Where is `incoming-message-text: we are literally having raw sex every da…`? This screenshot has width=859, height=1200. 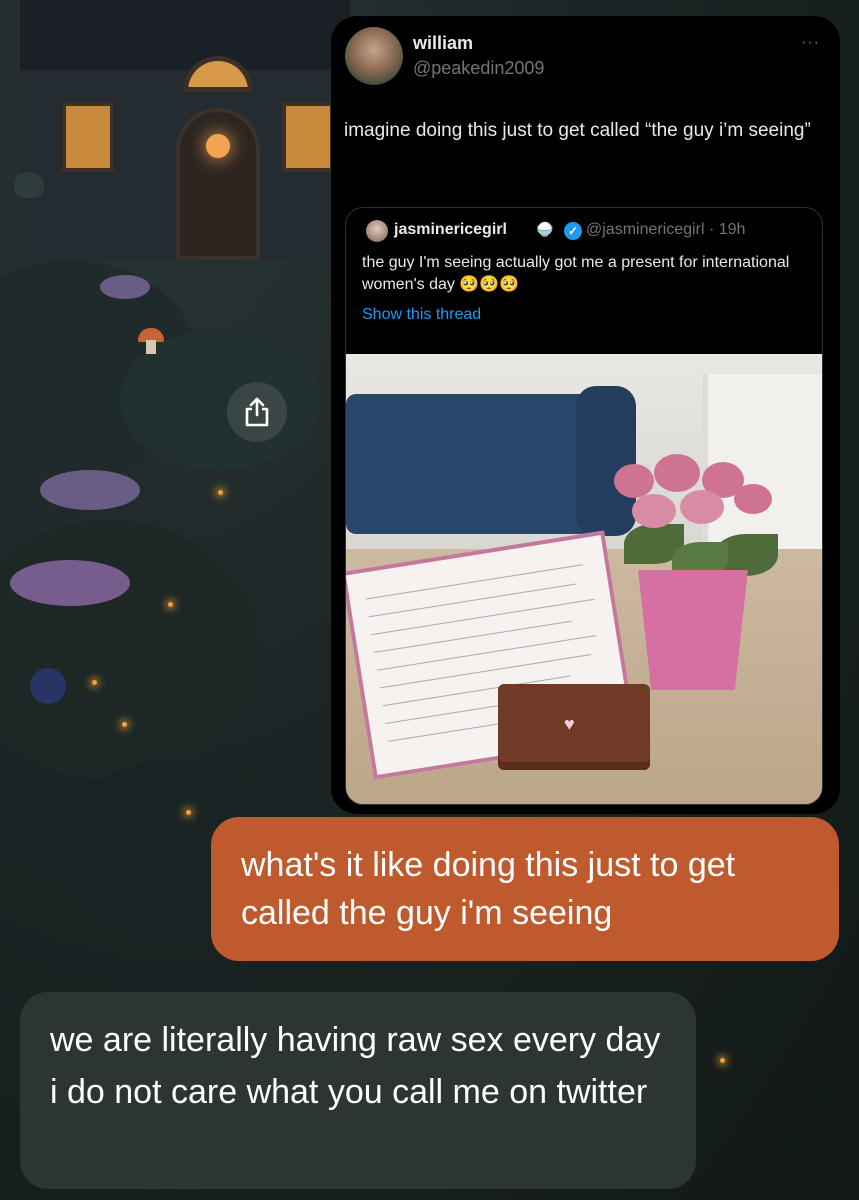 incoming-message-text: we are literally having raw sex every da… is located at coordinates (355, 1066).